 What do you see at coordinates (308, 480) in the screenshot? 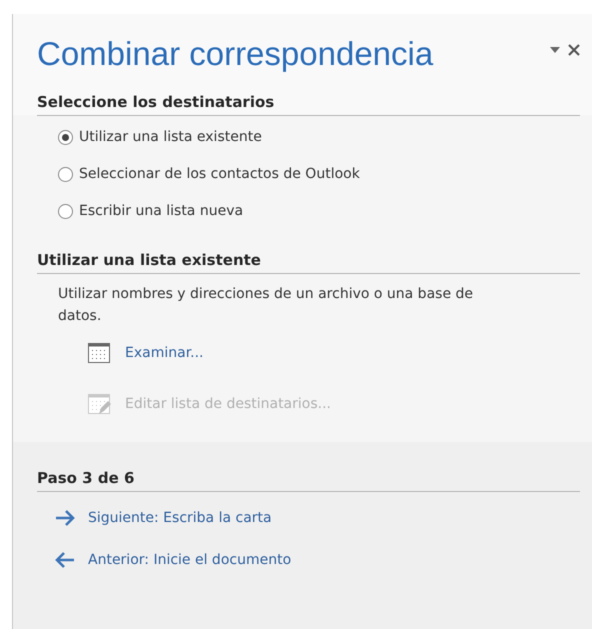
I see `section-heading: Paso 3 de 6` at bounding box center [308, 480].